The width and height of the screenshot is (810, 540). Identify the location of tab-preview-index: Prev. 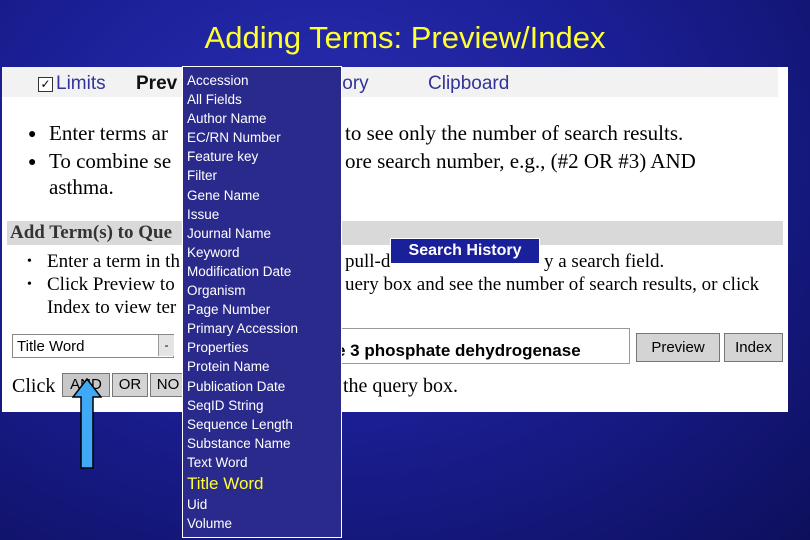
(156, 84).